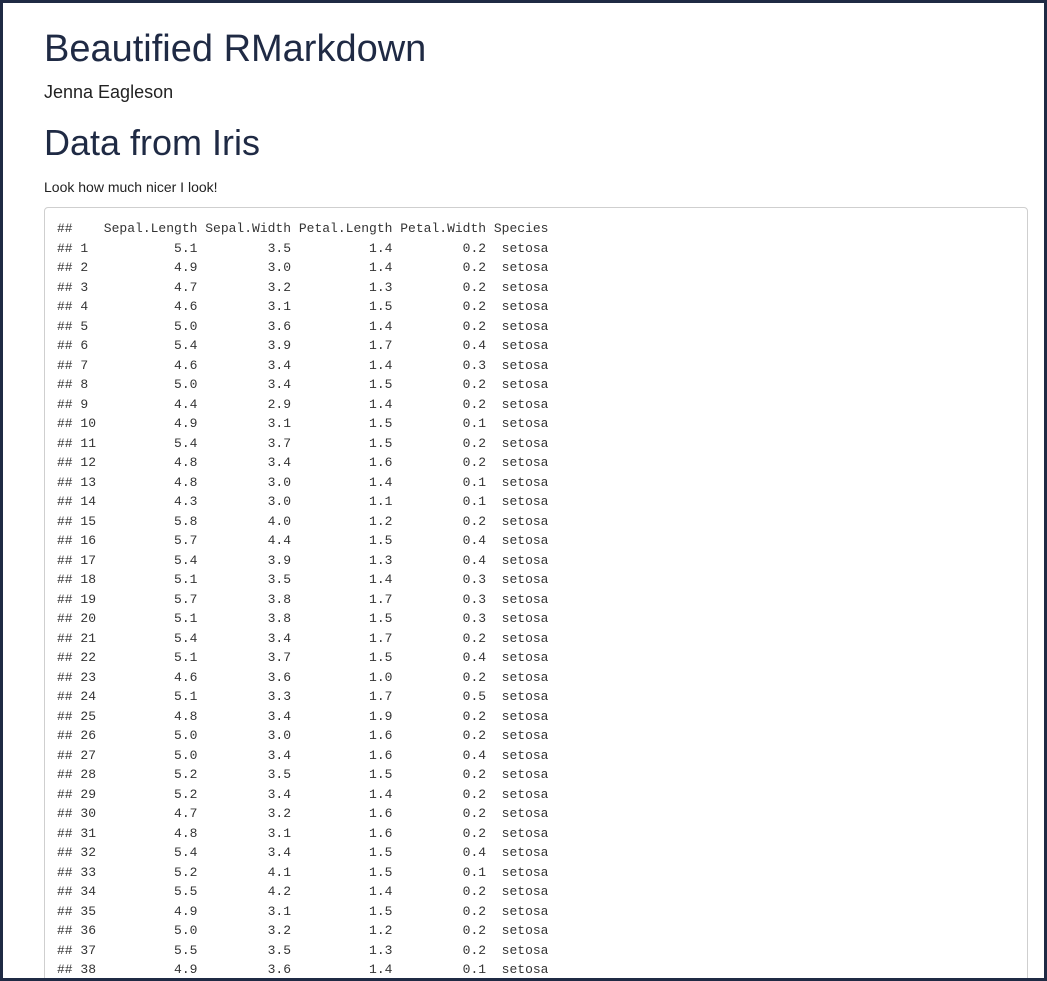 The image size is (1047, 981). I want to click on output-row: ## 15 5.8 4.0 1.2 0.2 setosa, so click(303, 521).